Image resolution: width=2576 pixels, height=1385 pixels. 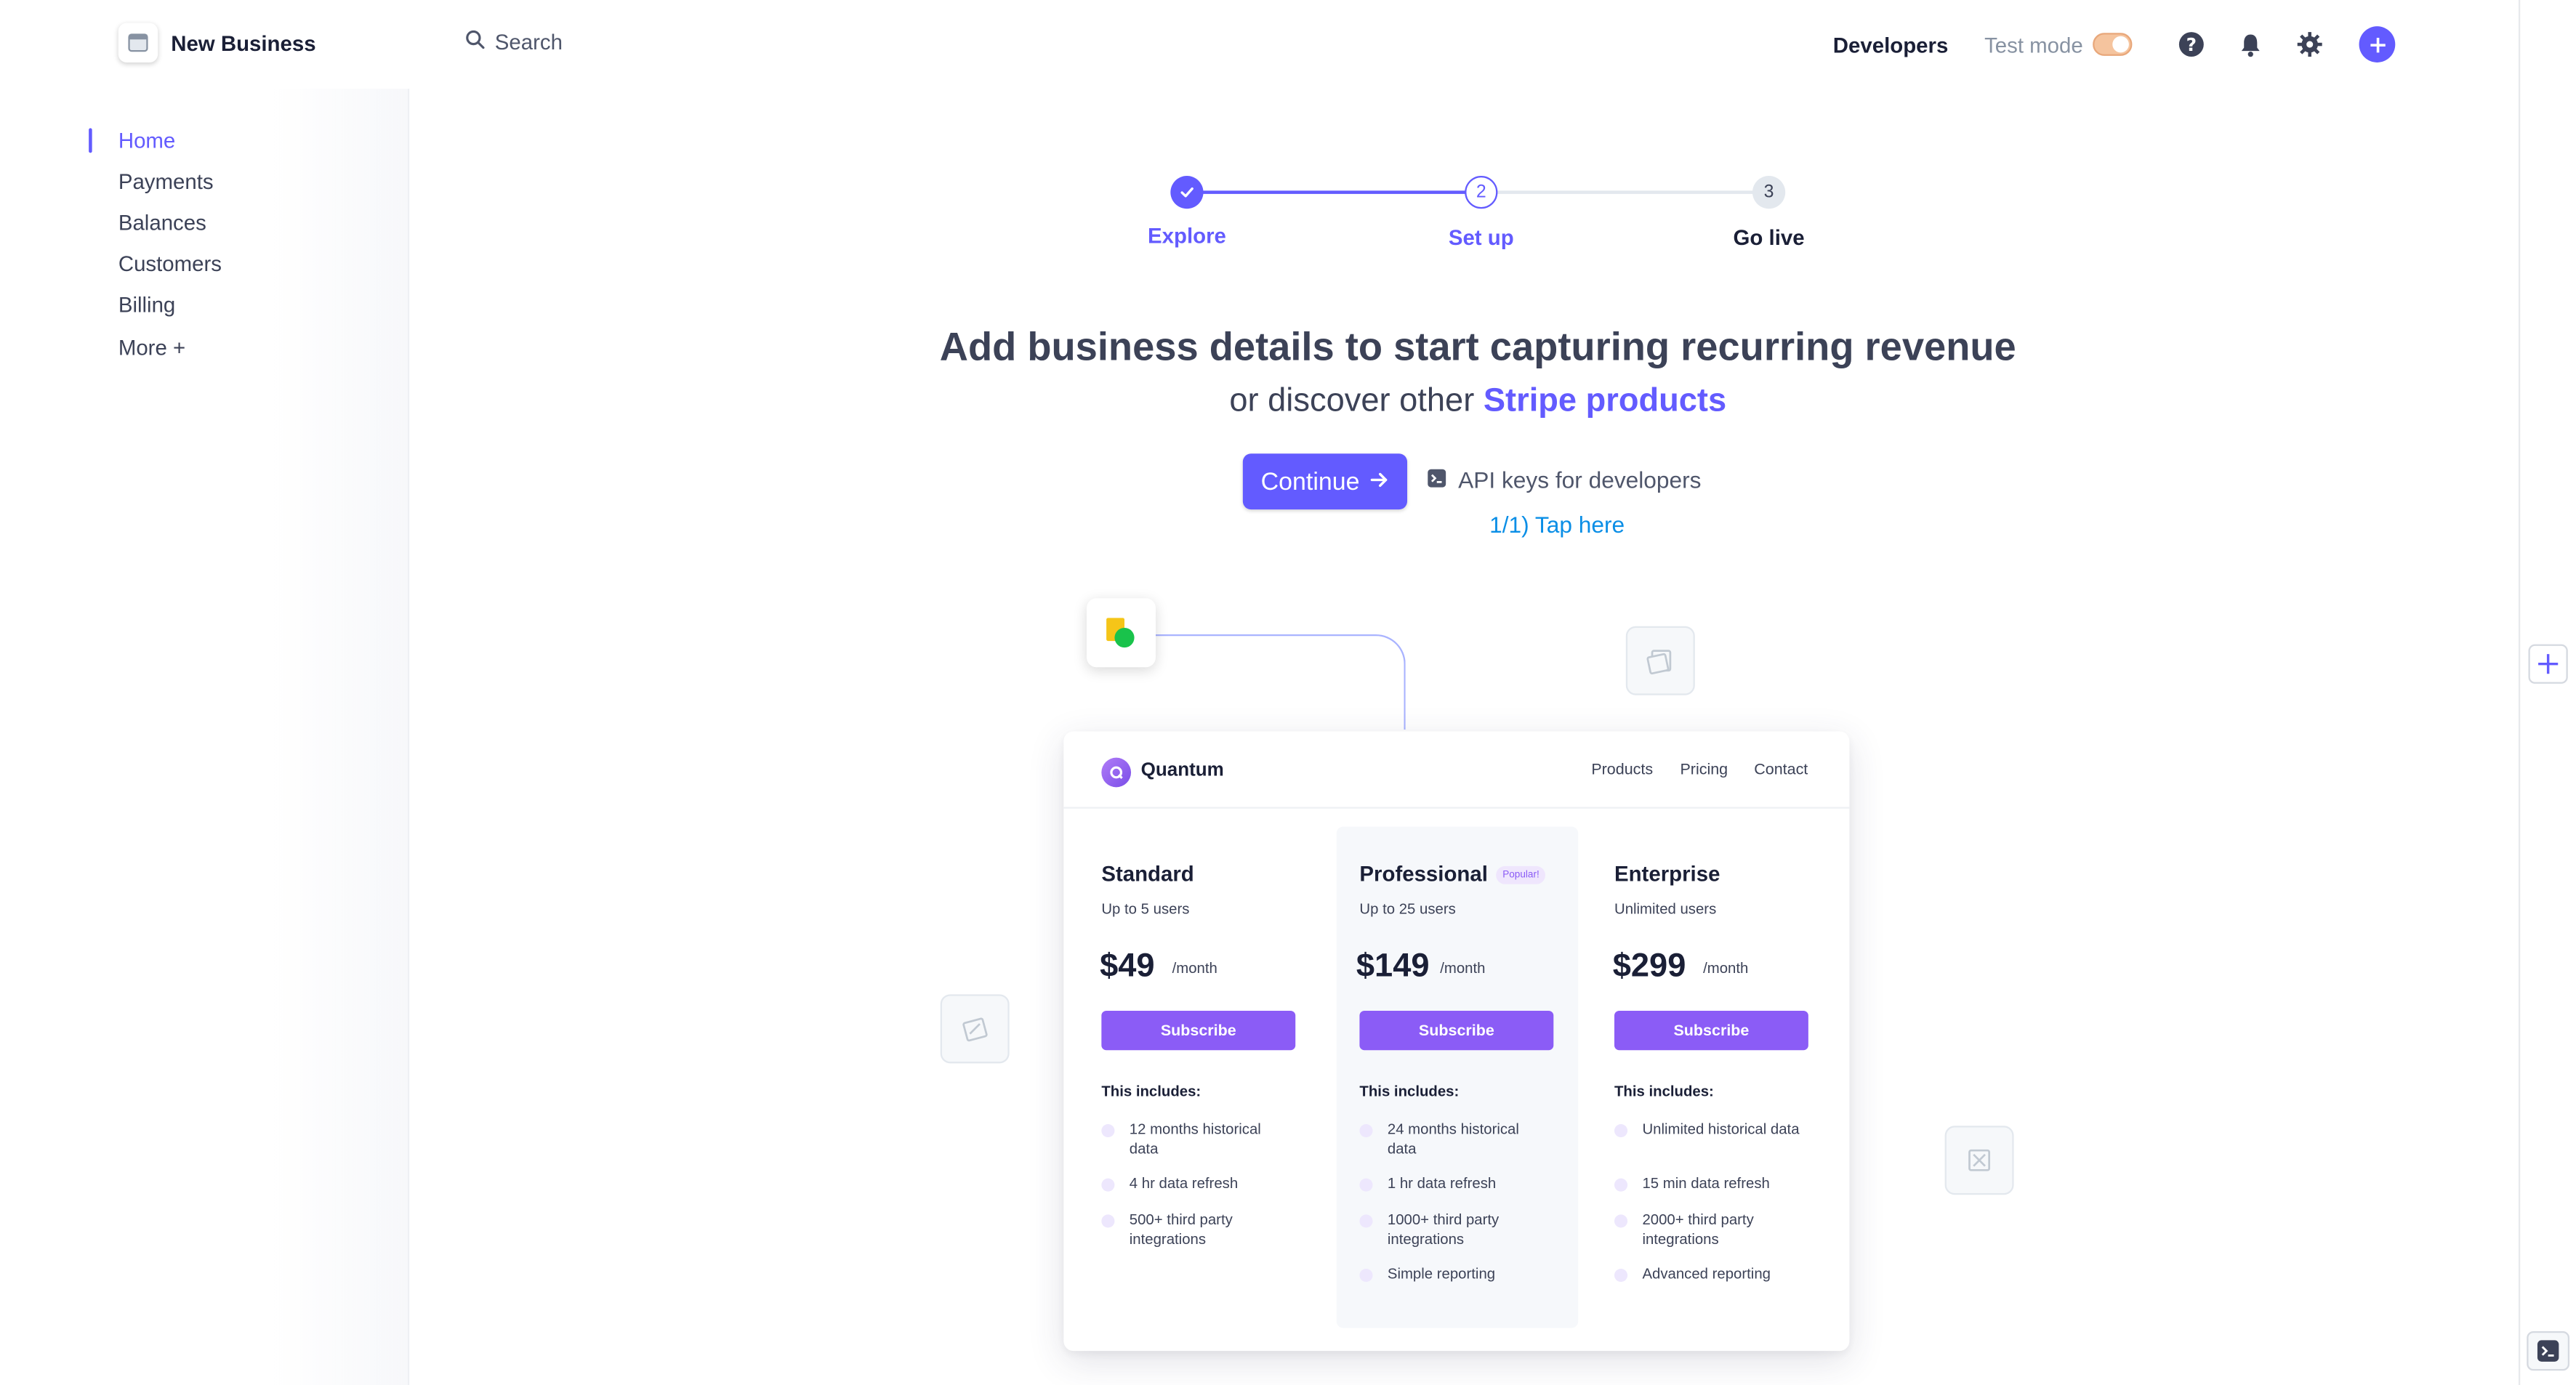 What do you see at coordinates (1660, 661) in the screenshot?
I see `document-tile-icon` at bounding box center [1660, 661].